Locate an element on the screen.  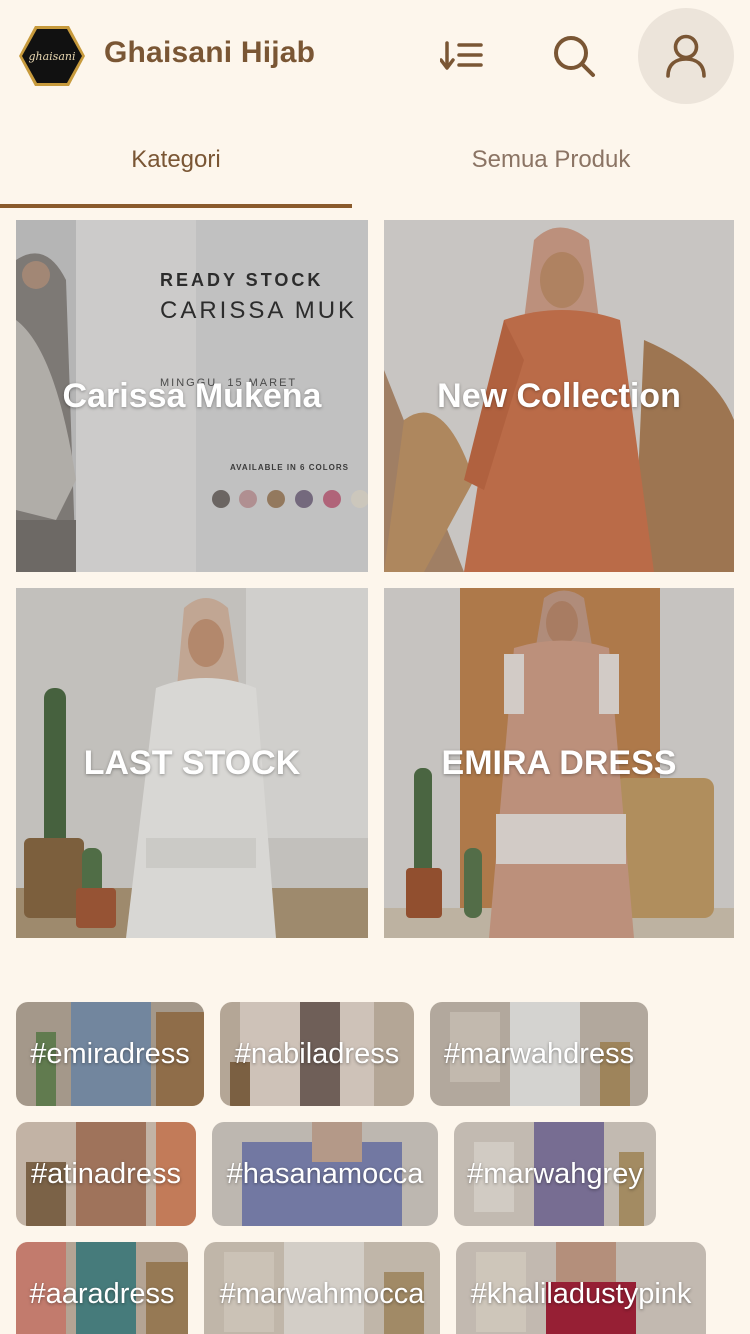
category-label: Carissa Mukena is located at coordinates (192, 395).